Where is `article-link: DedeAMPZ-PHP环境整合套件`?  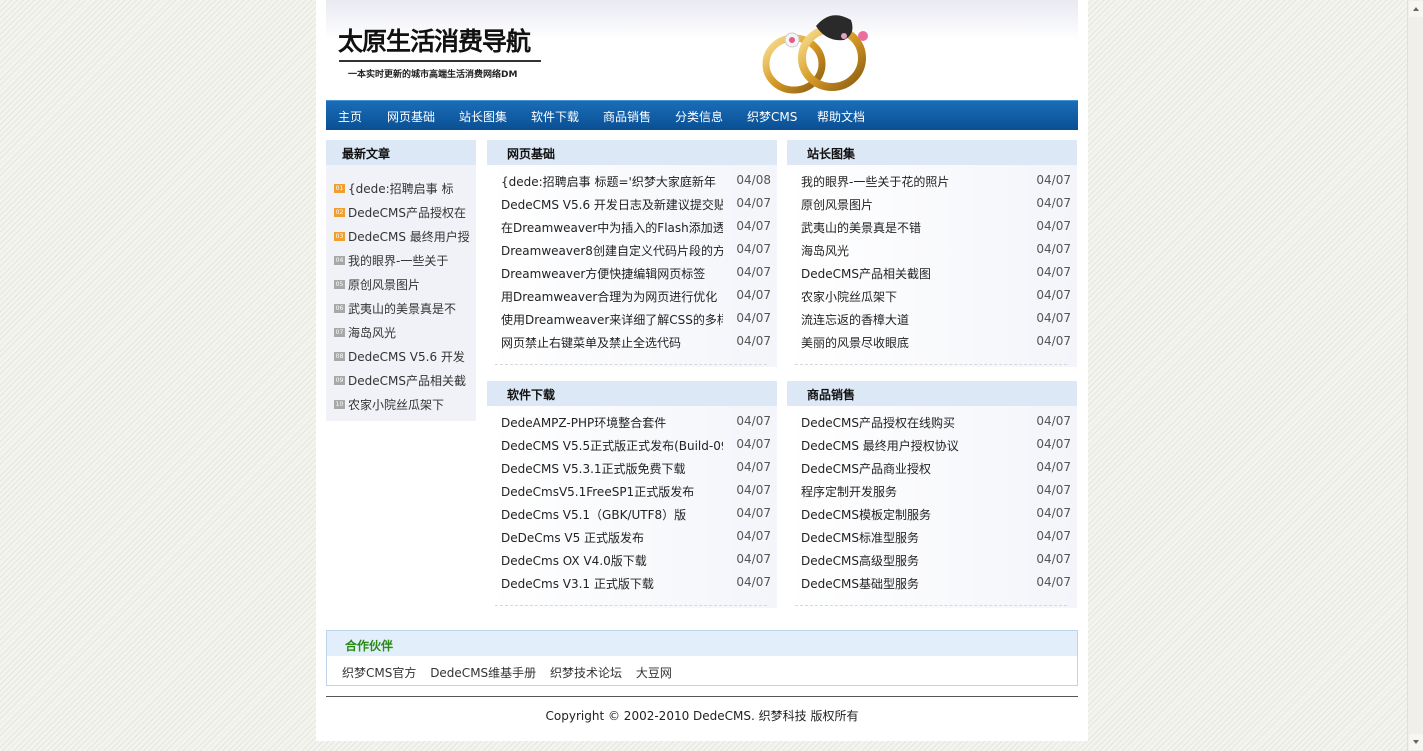
article-link: DedeAMPZ-PHP环境整合套件 is located at coordinates (612, 422).